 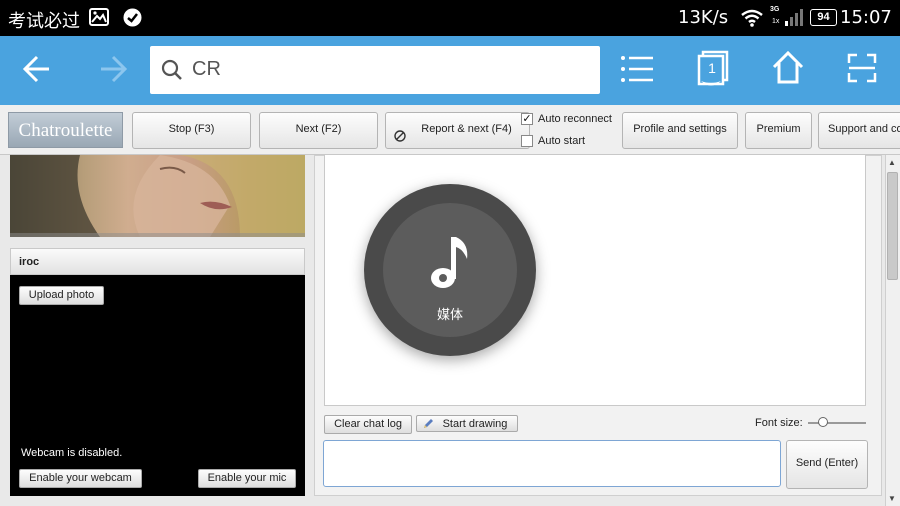 I want to click on pencil-icon, so click(x=428, y=423).